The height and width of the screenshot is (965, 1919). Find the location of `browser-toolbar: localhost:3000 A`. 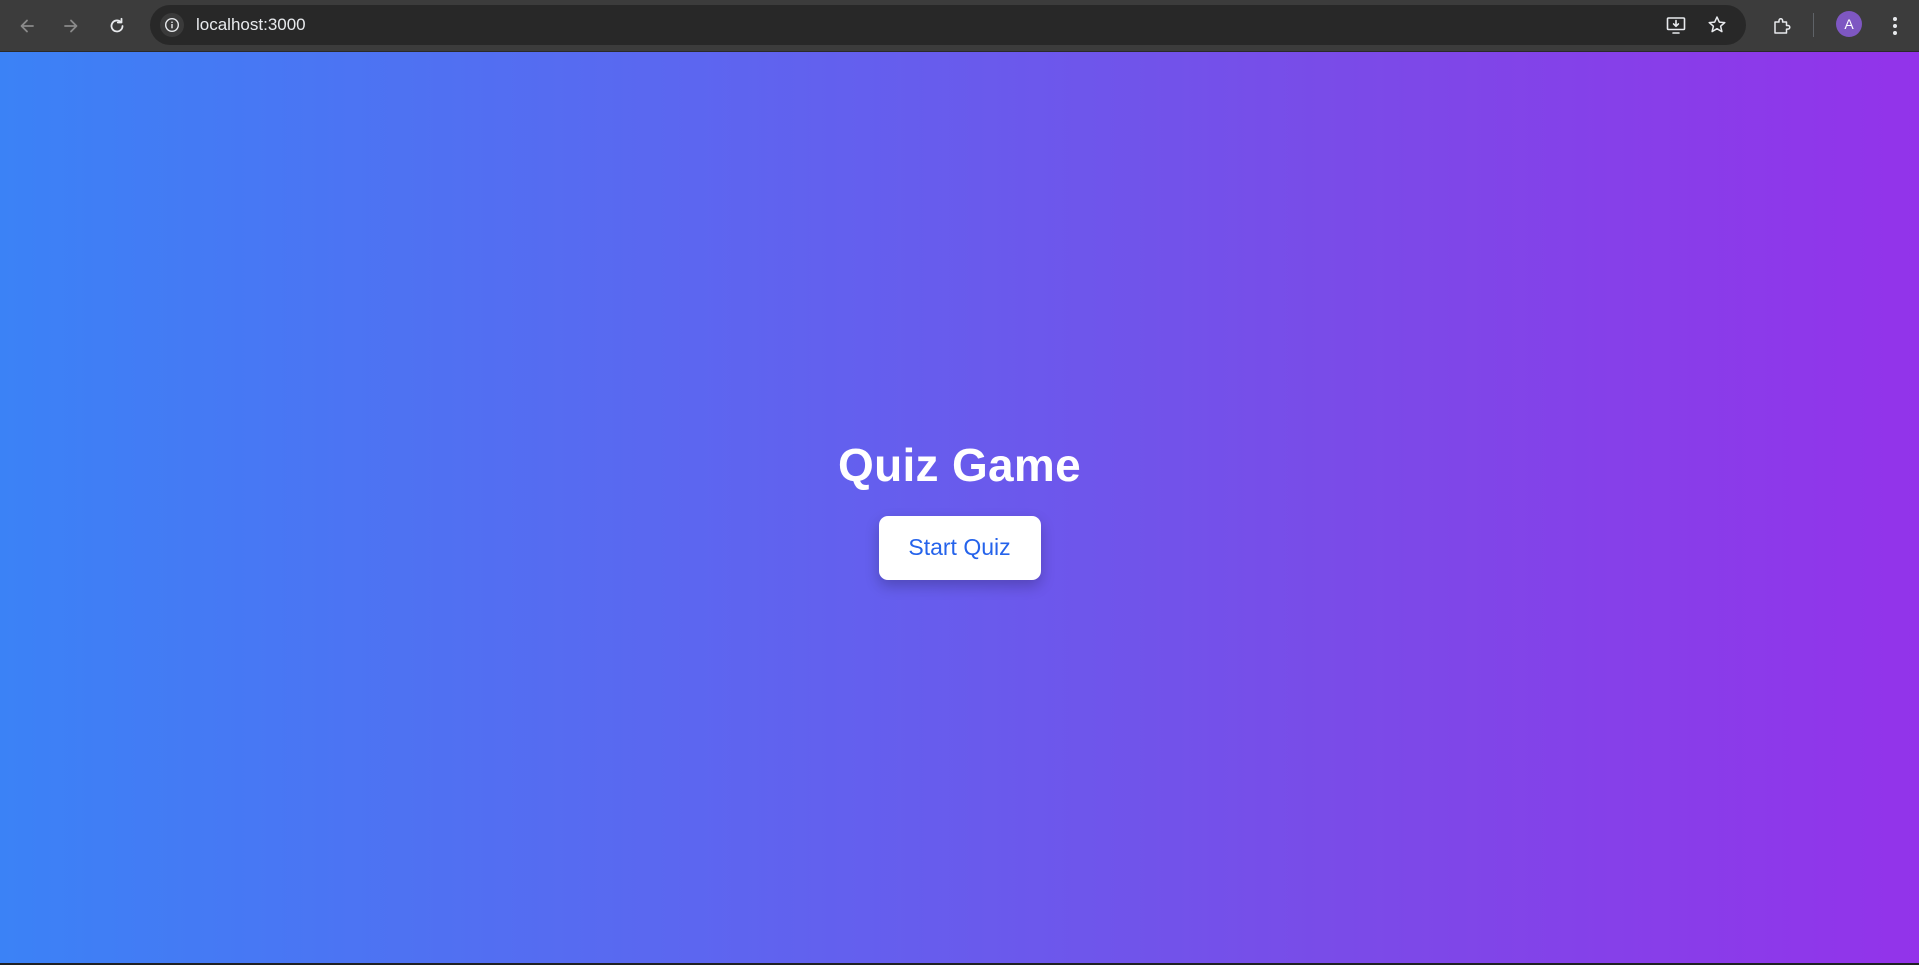

browser-toolbar: localhost:3000 A is located at coordinates (959, 26).